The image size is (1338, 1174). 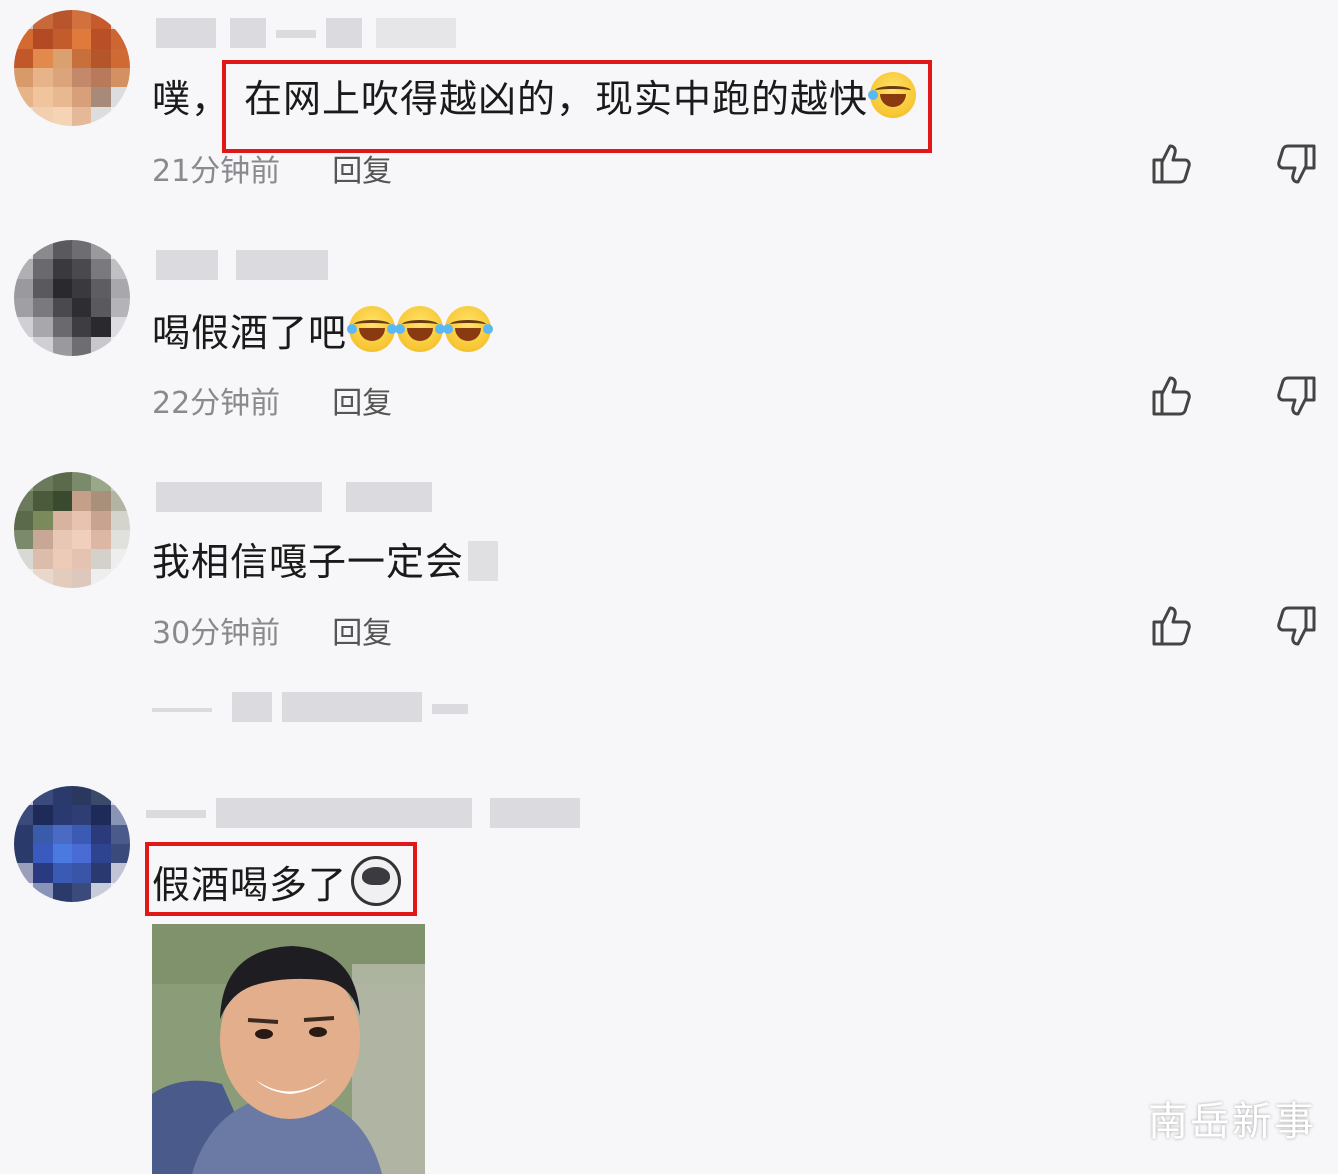 What do you see at coordinates (483, 561) in the screenshot?
I see `blurred-text` at bounding box center [483, 561].